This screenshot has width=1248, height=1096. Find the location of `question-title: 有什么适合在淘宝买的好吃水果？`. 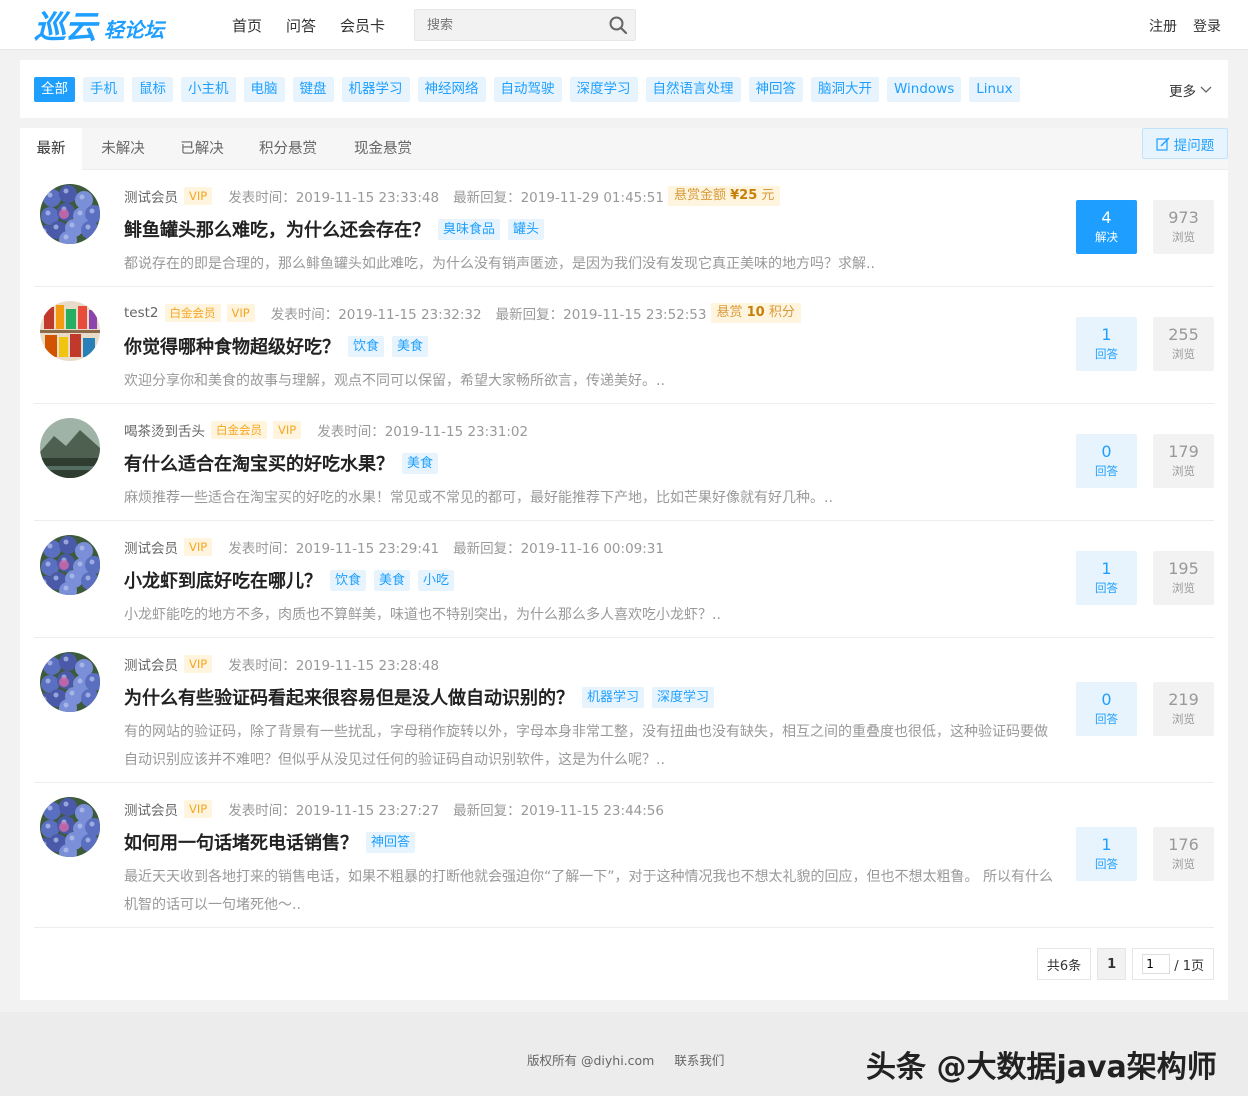

question-title: 有什么适合在淘宝买的好吃水果？ is located at coordinates (259, 463).